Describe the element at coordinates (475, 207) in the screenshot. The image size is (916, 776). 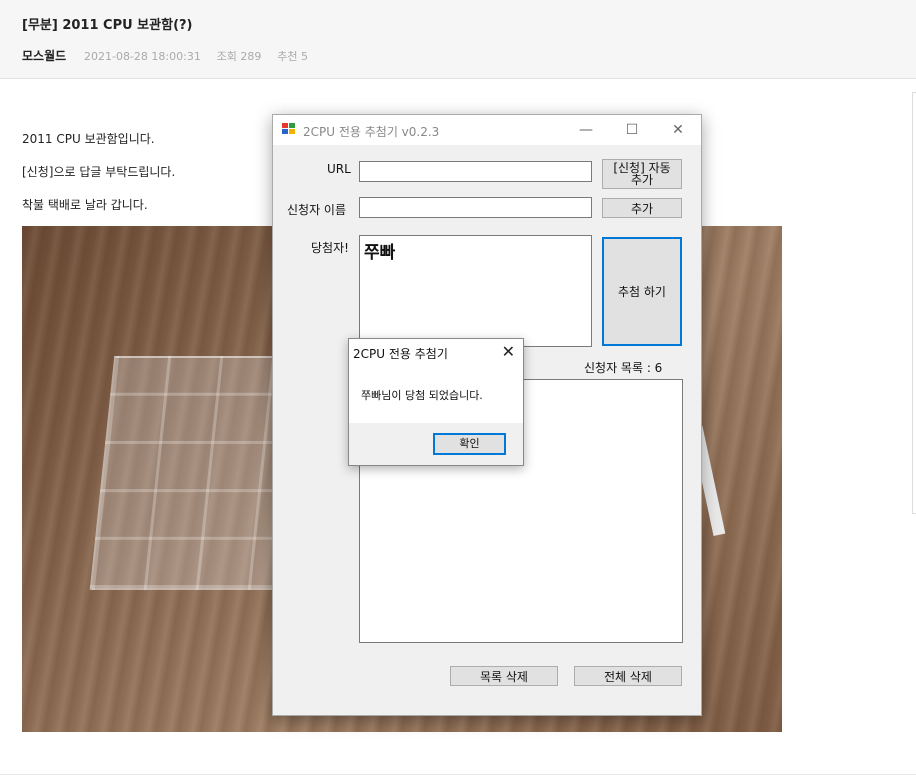
I see `applicant-name-input` at that location.